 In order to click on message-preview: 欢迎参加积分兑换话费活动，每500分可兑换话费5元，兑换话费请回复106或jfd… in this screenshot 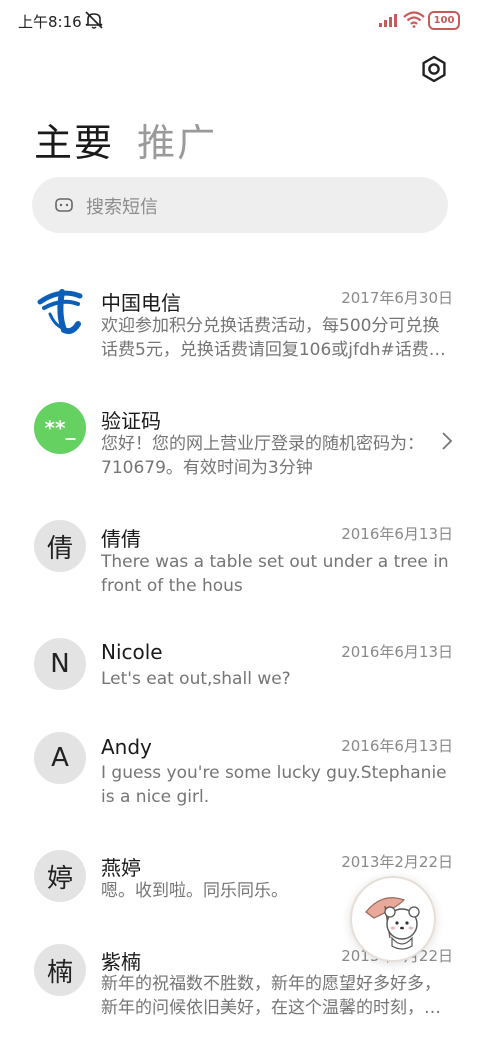, I will do `click(273, 338)`.